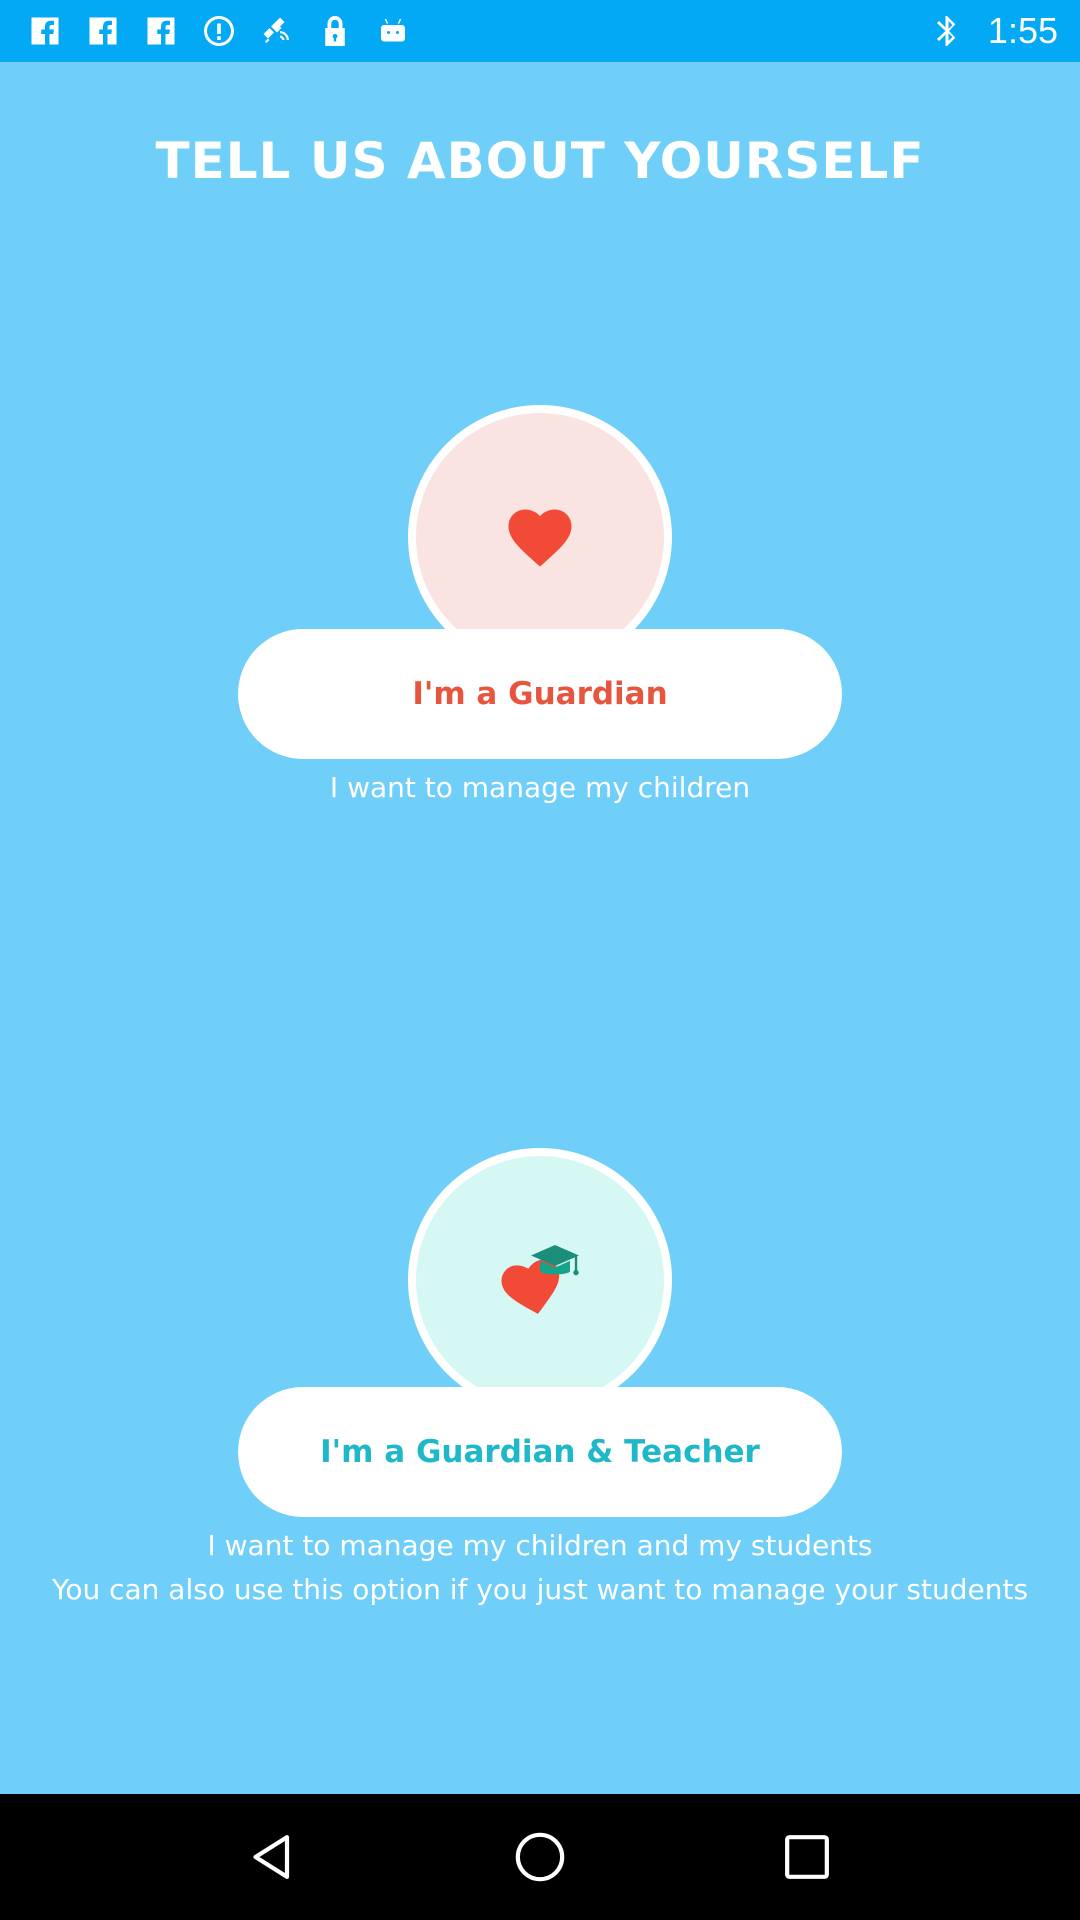  I want to click on status-left-icons, so click(219, 31).